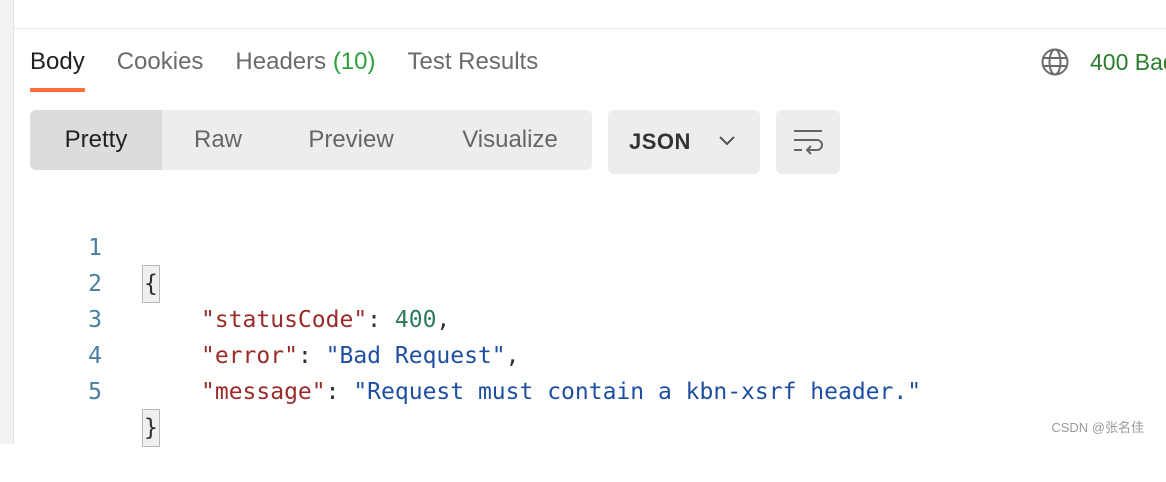 The image size is (1166, 482). I want to click on wrap-lines-icon, so click(808, 142).